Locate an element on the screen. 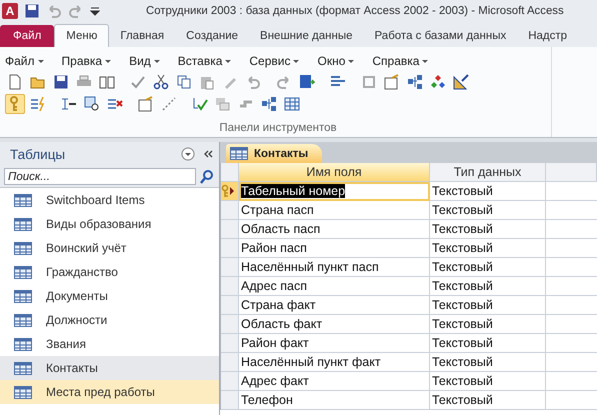 This screenshot has width=597, height=415. book-icon is located at coordinates (107, 82).